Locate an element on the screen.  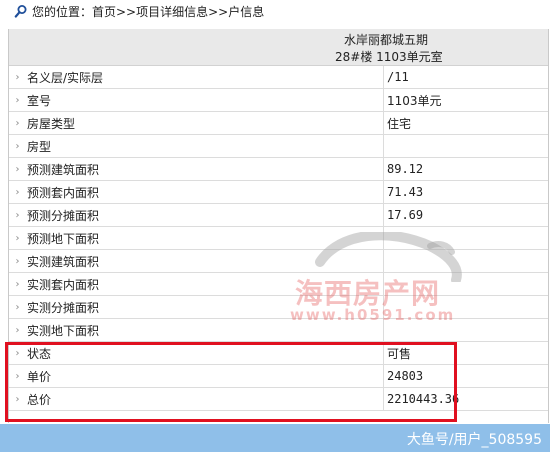
row-label: 状态 is located at coordinates (39, 353).